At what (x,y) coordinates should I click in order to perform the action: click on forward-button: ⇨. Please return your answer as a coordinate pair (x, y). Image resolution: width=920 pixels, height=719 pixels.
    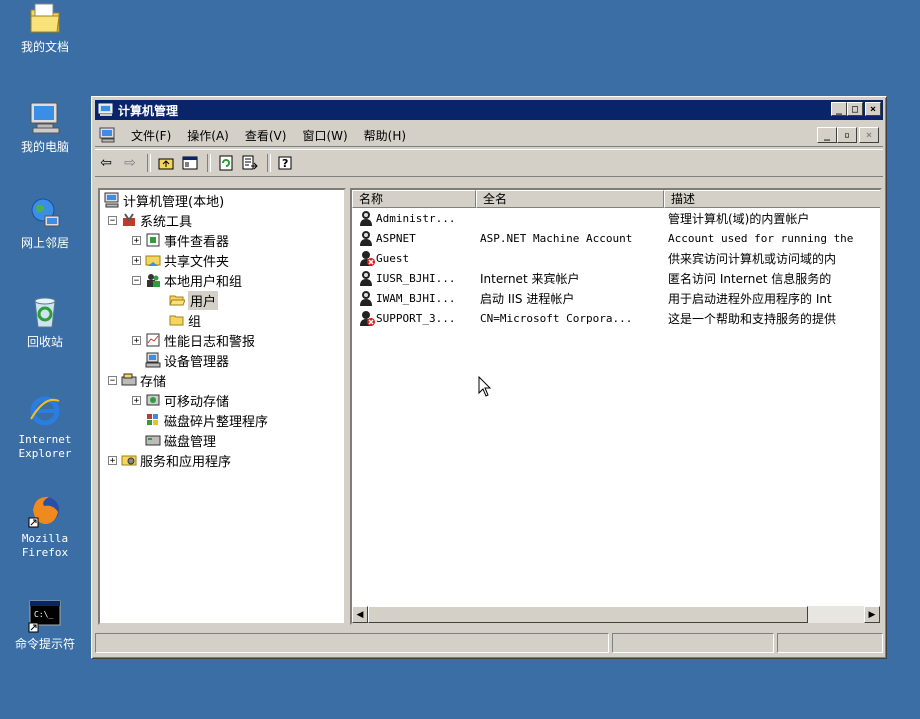
    Looking at the image, I should click on (130, 163).